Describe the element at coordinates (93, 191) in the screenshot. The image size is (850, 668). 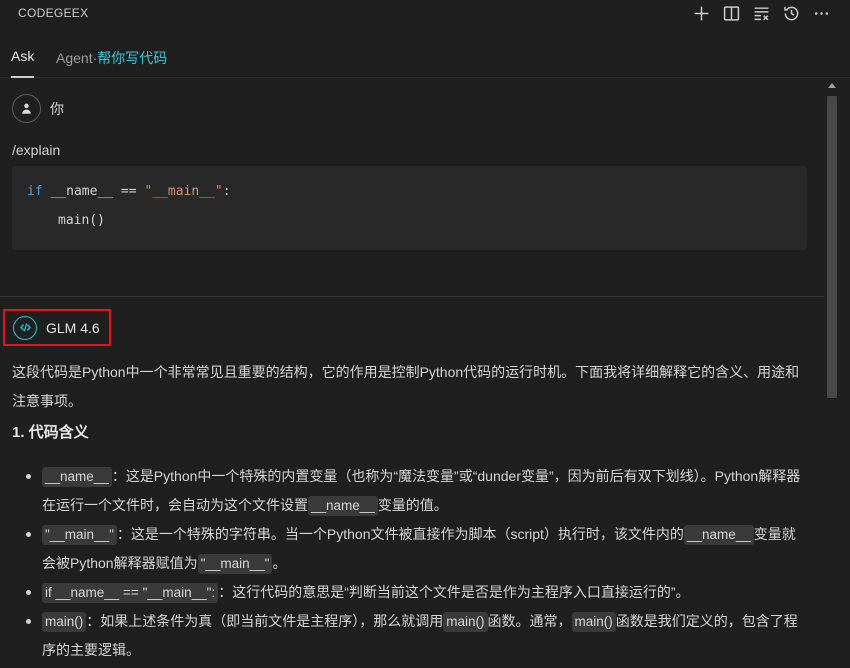
I see `code-identifier: __name__ ==` at that location.